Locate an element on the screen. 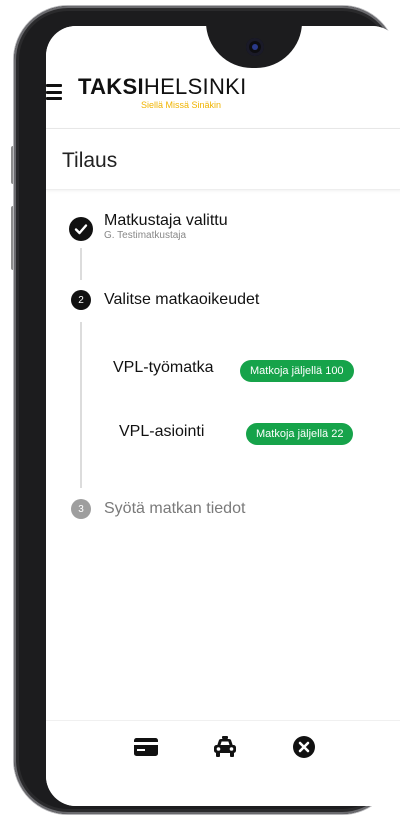 The width and height of the screenshot is (400, 818). page-title: Tilaus is located at coordinates (90, 160).